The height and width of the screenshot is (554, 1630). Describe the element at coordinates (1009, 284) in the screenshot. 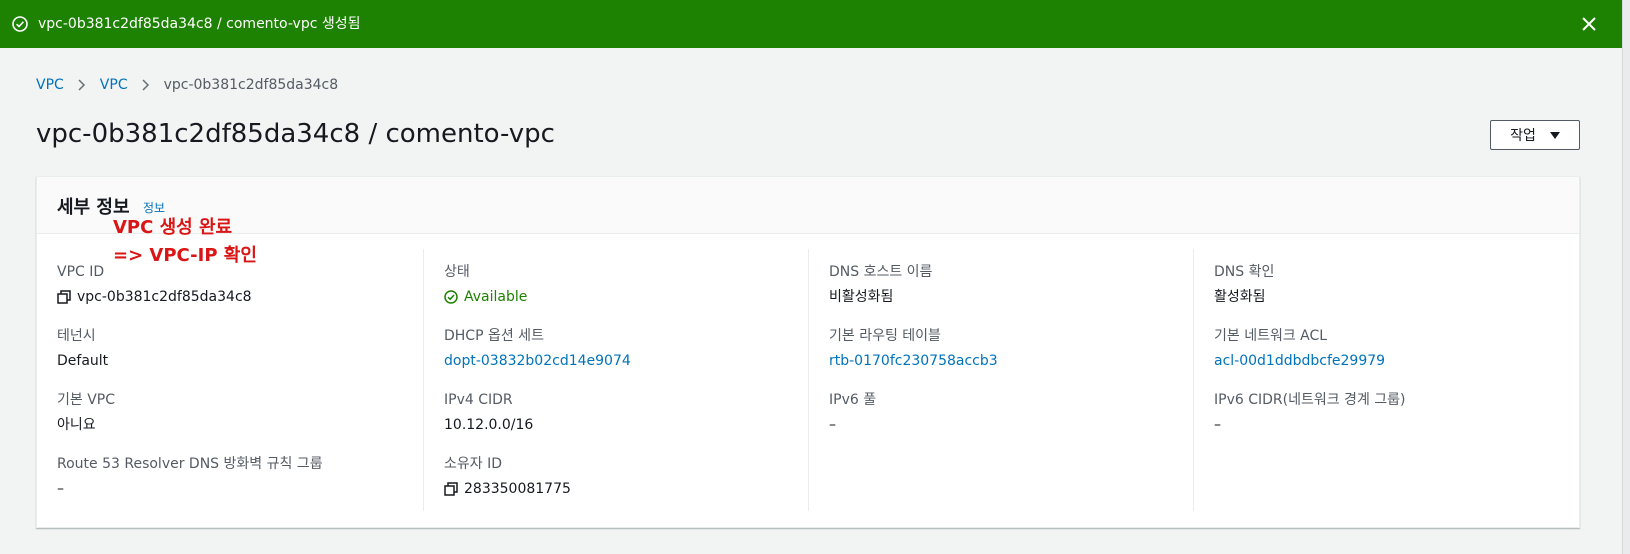

I see `field-dns-hostnames: DNS 호스트 이름 비활성화됨` at that location.